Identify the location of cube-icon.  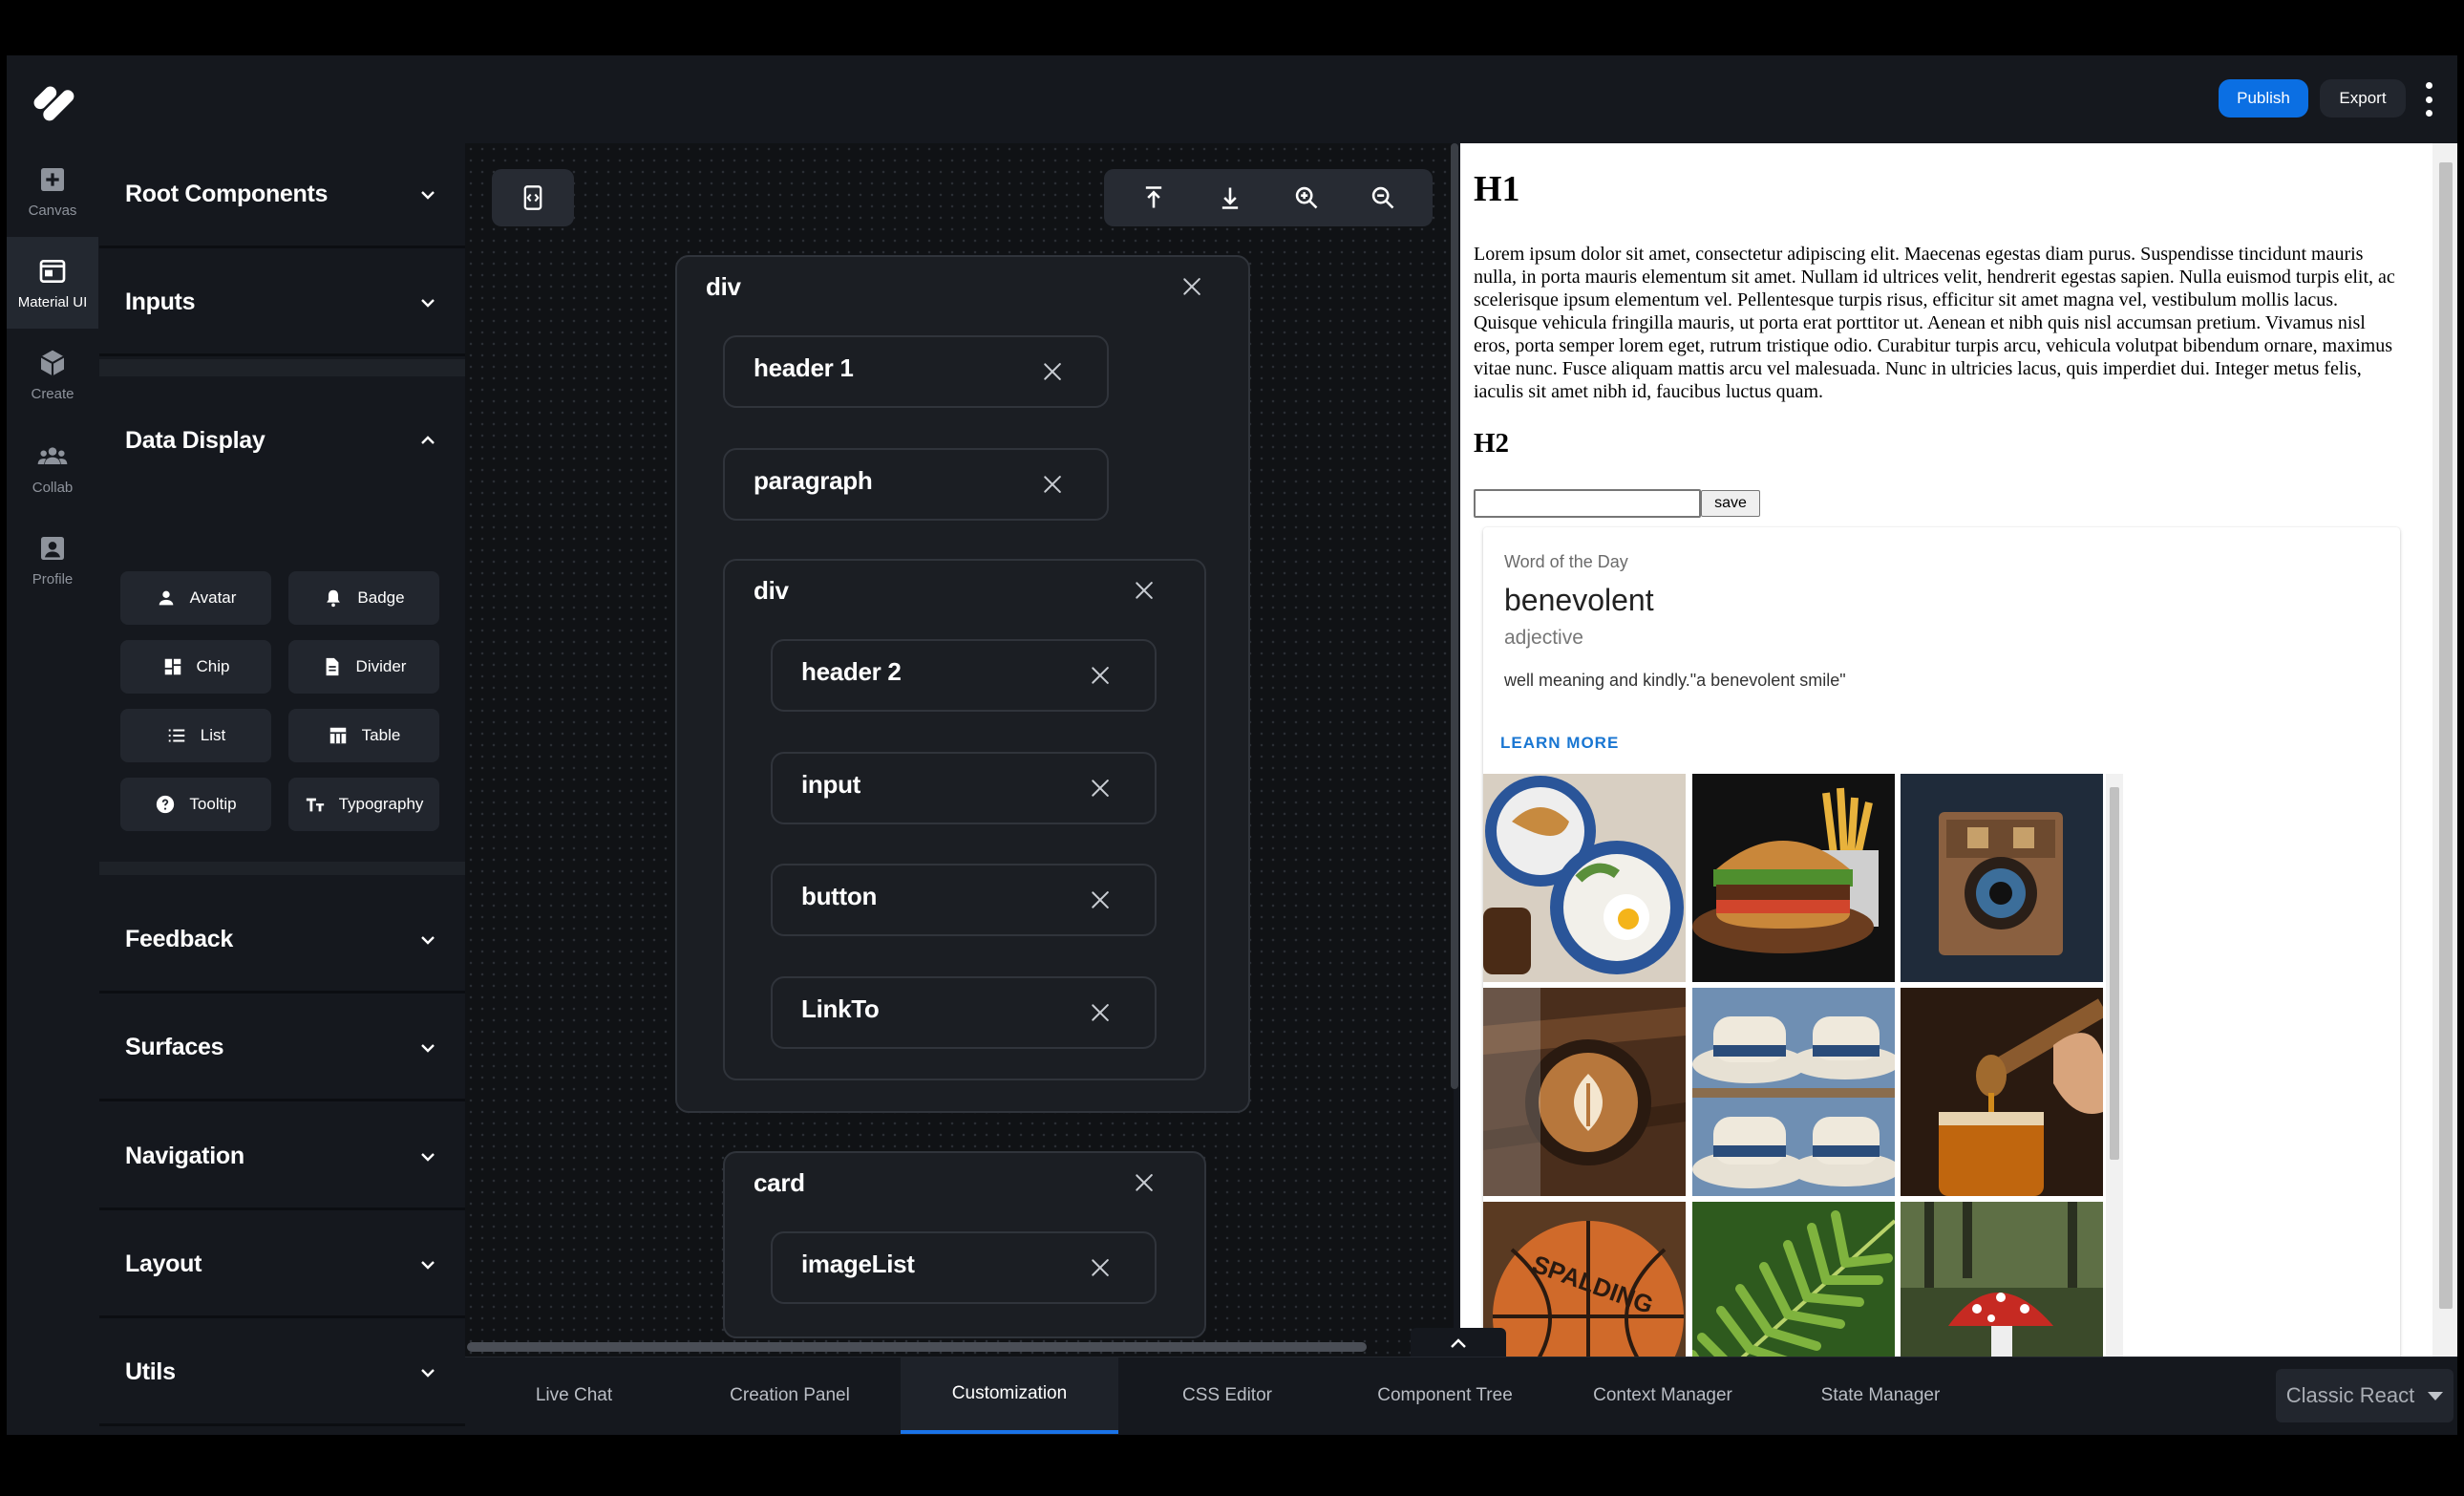
(52, 363).